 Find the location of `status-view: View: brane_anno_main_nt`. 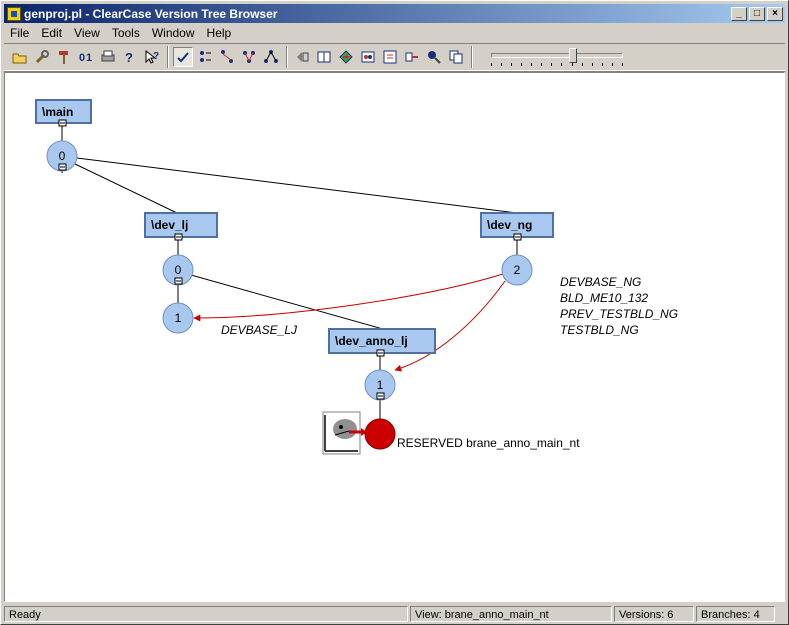

status-view: View: brane_anno_main_nt is located at coordinates (511, 613).